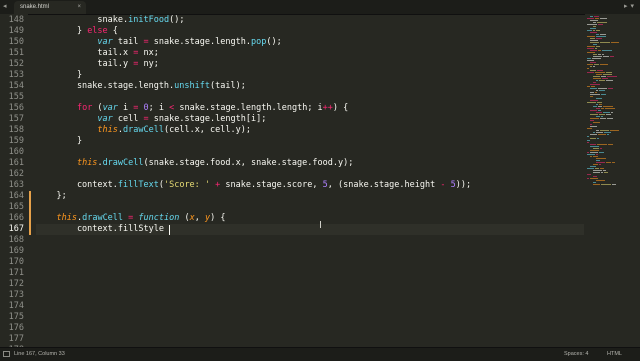 This screenshot has width=640, height=361. I want to click on code-token: (cell.x, cell.y);, so click(207, 130).